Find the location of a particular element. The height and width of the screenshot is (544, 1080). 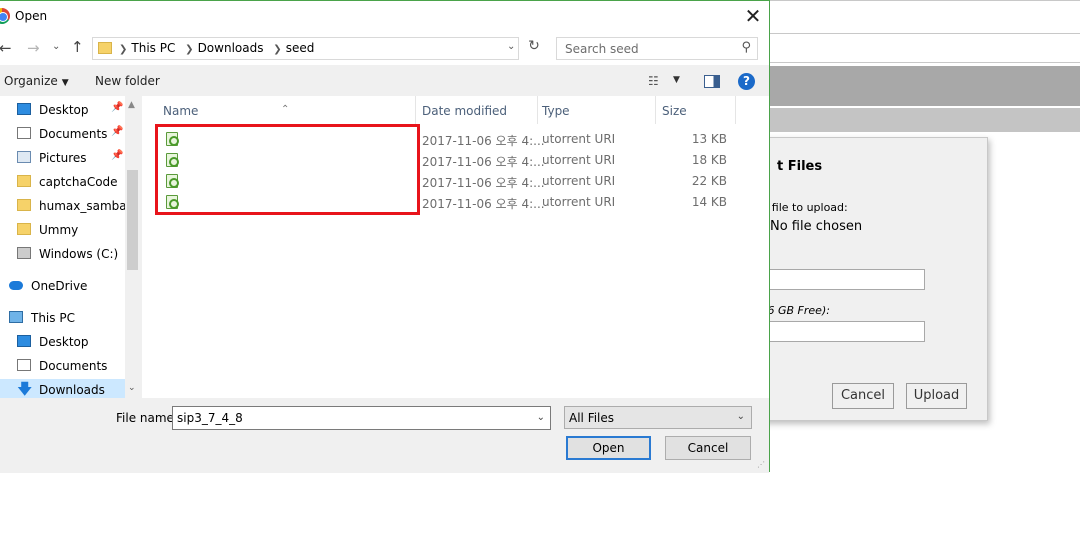

column-header-size: Size is located at coordinates (696, 110).